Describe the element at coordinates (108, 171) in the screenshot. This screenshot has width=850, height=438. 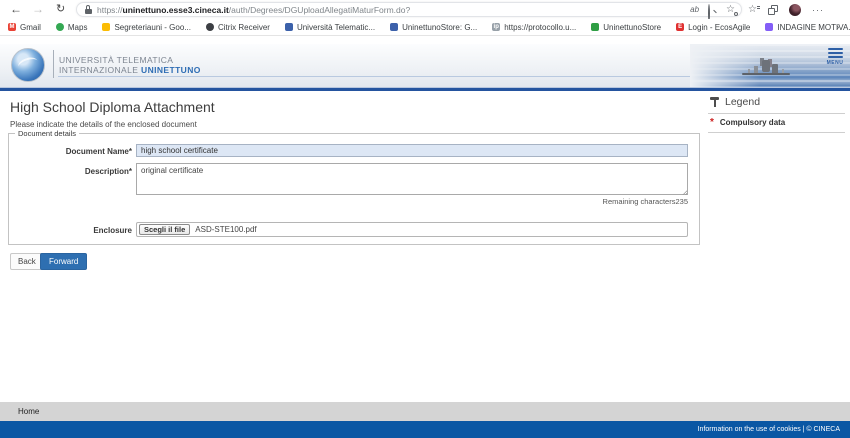
I see `description-label: Description*` at that location.